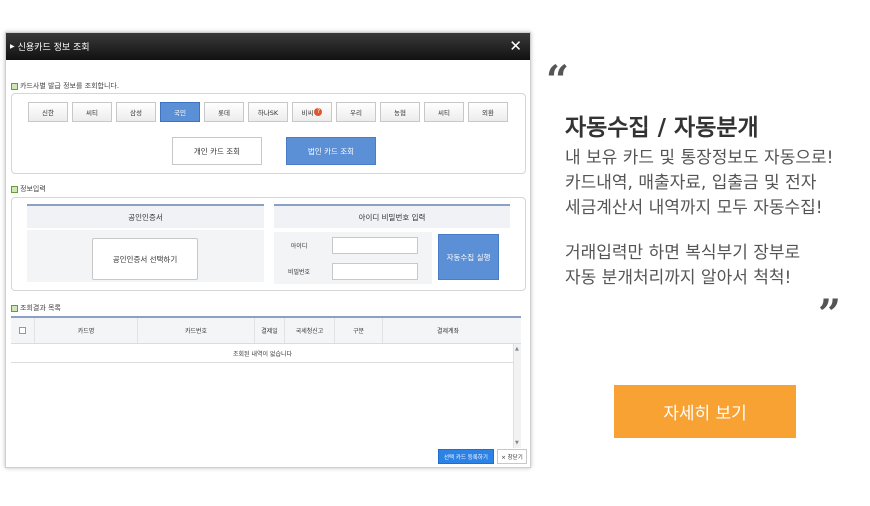 This screenshot has width=870, height=506. I want to click on results-scrollbar: ▲ ▼, so click(517, 396).